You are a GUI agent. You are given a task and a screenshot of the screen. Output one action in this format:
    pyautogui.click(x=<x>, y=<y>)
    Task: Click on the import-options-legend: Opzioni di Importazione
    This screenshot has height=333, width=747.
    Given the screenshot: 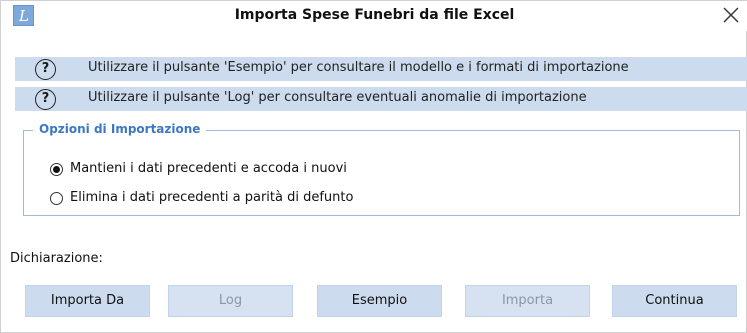 What is the action you would take?
    pyautogui.click(x=120, y=129)
    